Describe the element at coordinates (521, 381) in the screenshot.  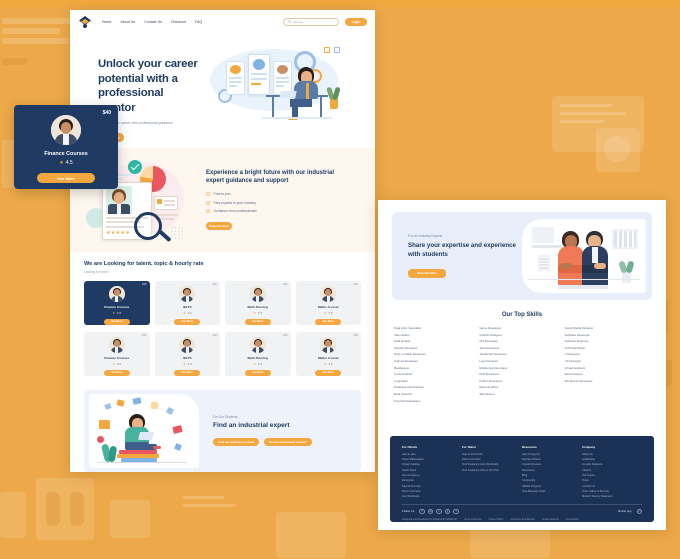
I see `skill-item: Python Developer` at that location.